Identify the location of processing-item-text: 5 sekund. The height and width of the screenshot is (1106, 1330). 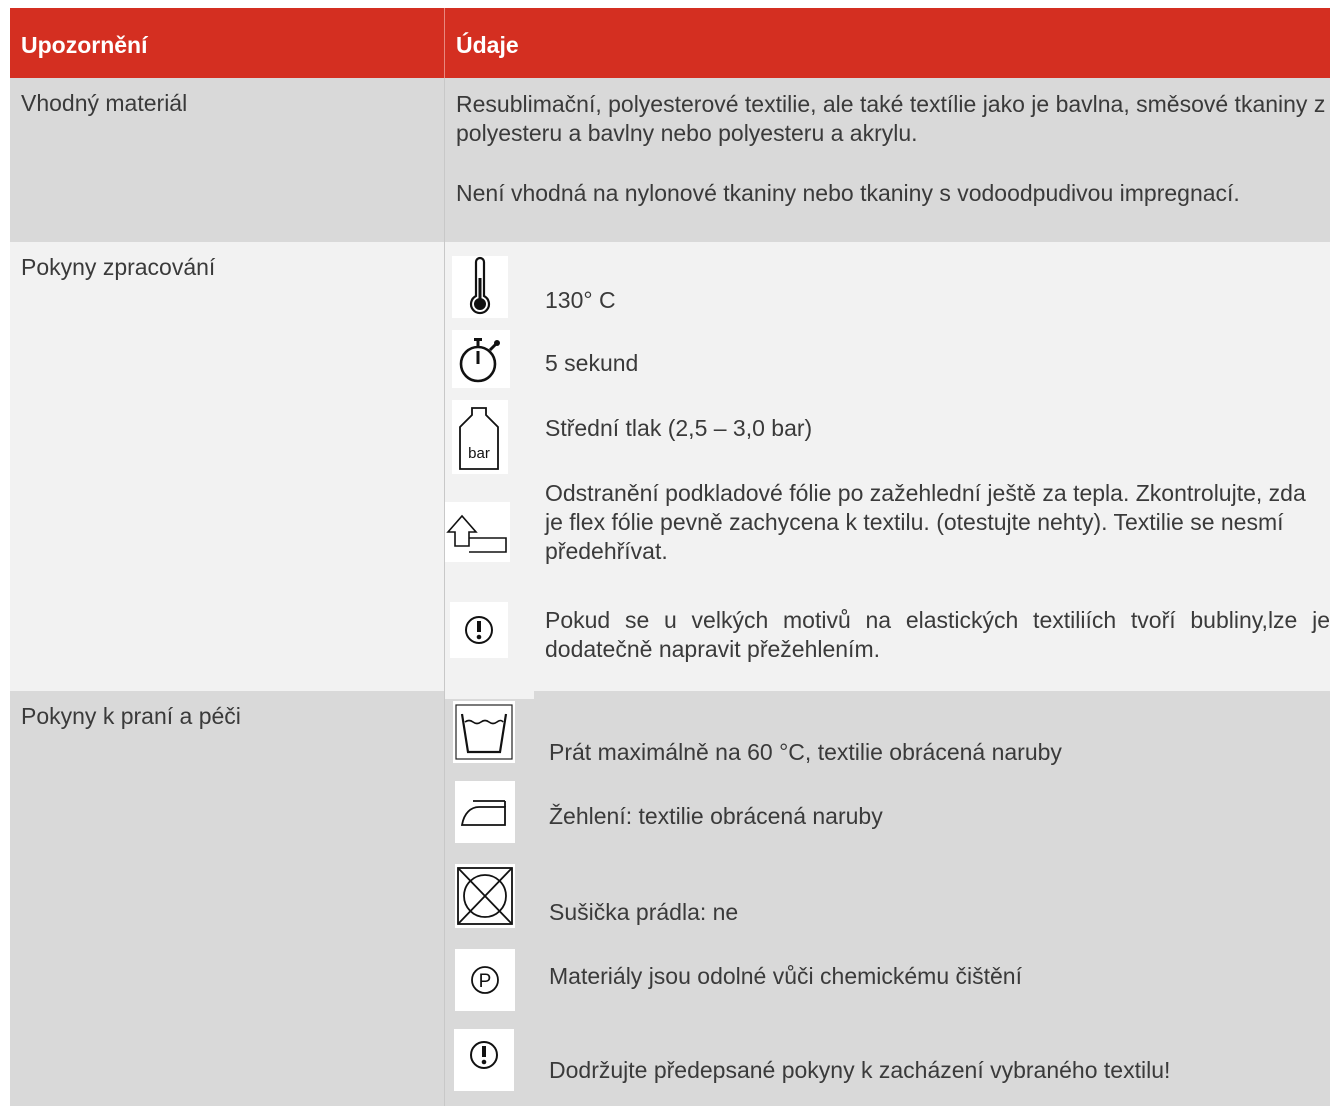
(592, 363).